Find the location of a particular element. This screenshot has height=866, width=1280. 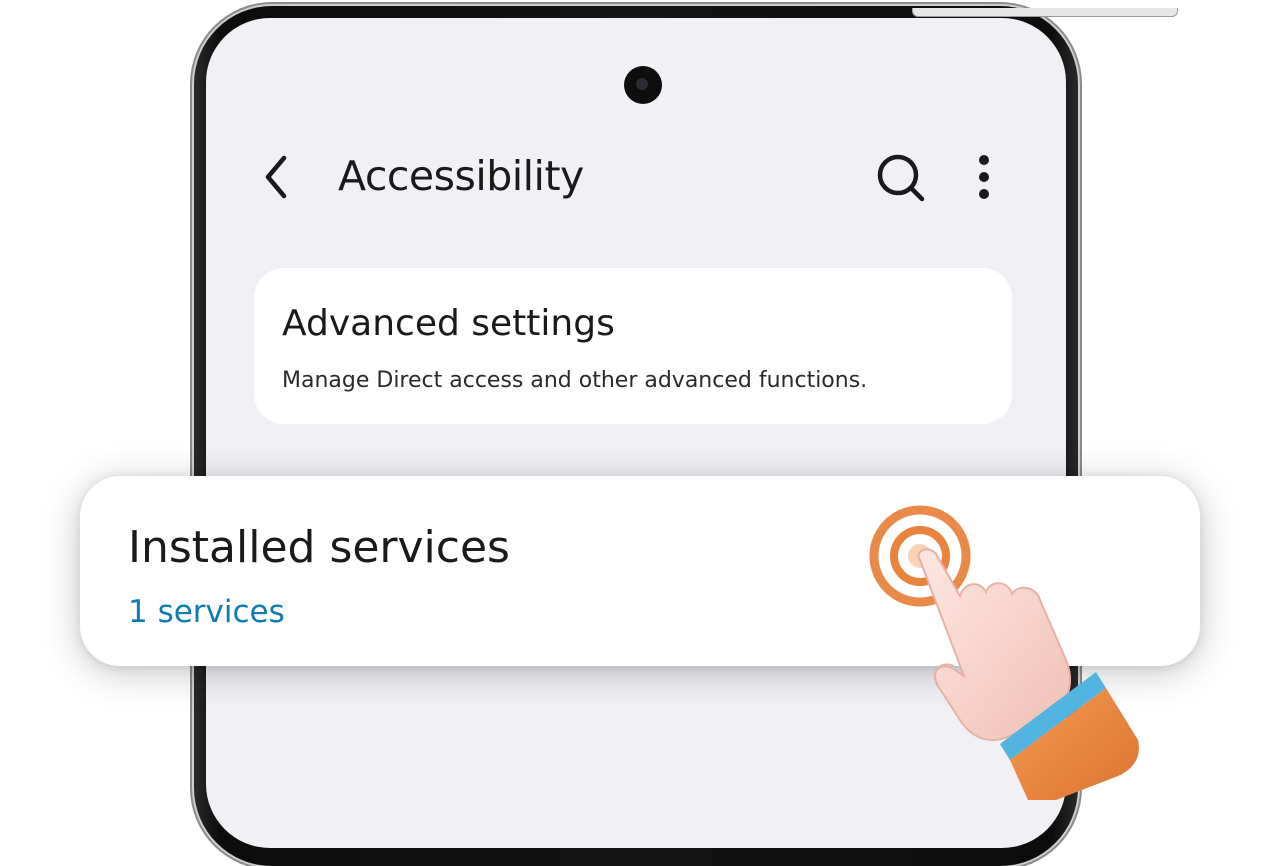

back-arrow-icon is located at coordinates (276, 177).